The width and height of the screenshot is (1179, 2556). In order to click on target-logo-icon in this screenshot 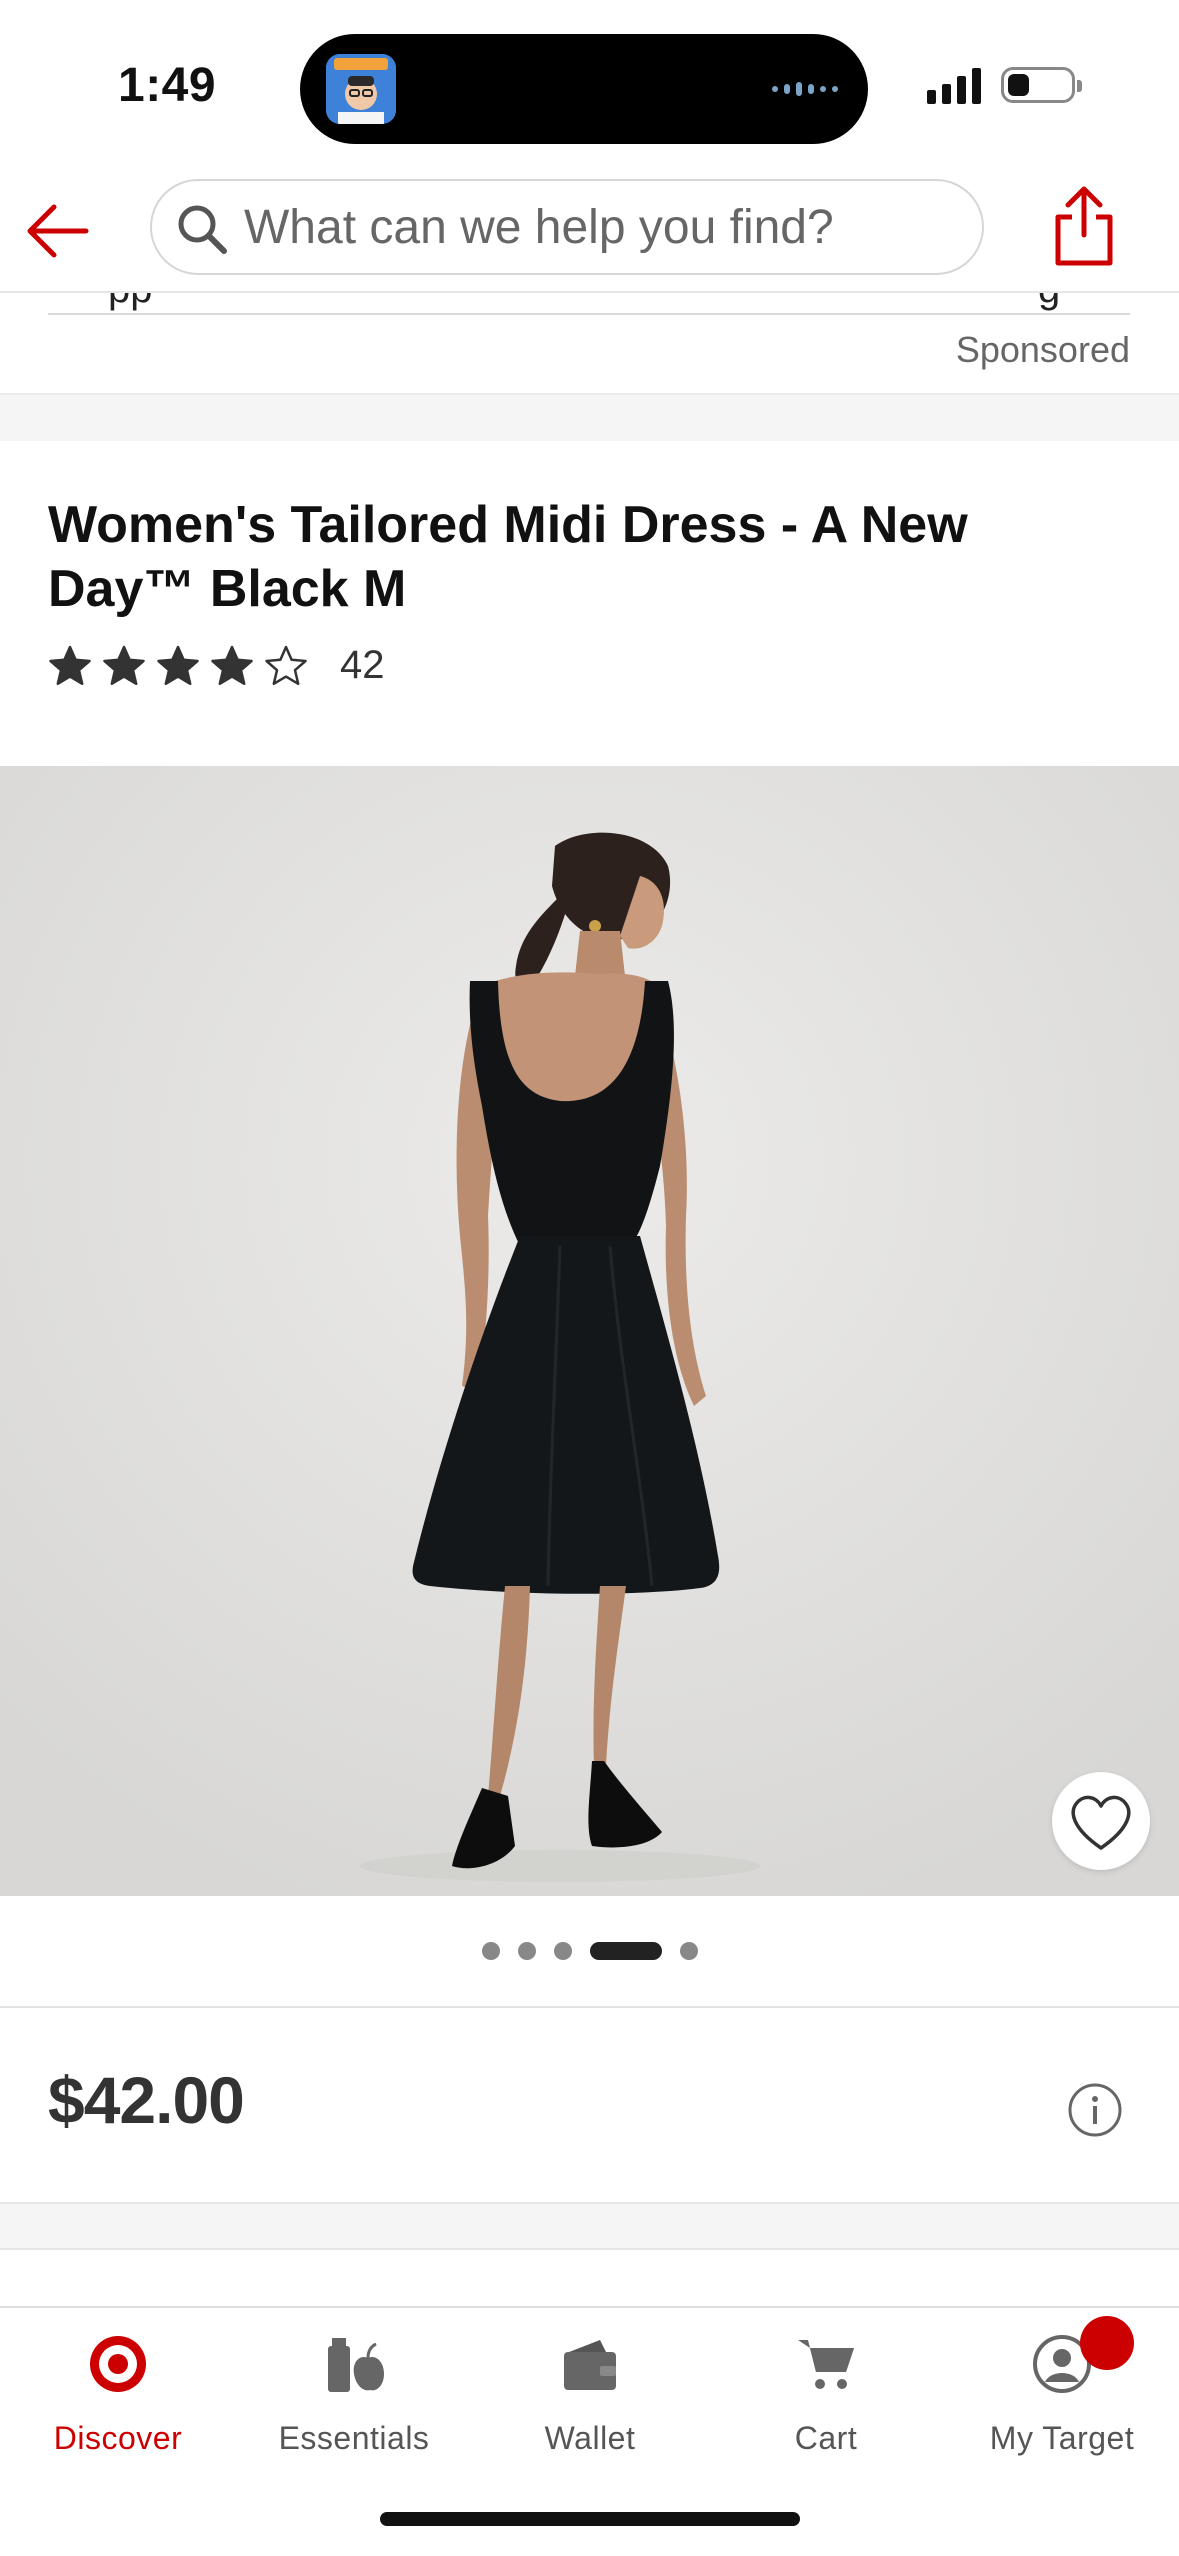, I will do `click(118, 2364)`.